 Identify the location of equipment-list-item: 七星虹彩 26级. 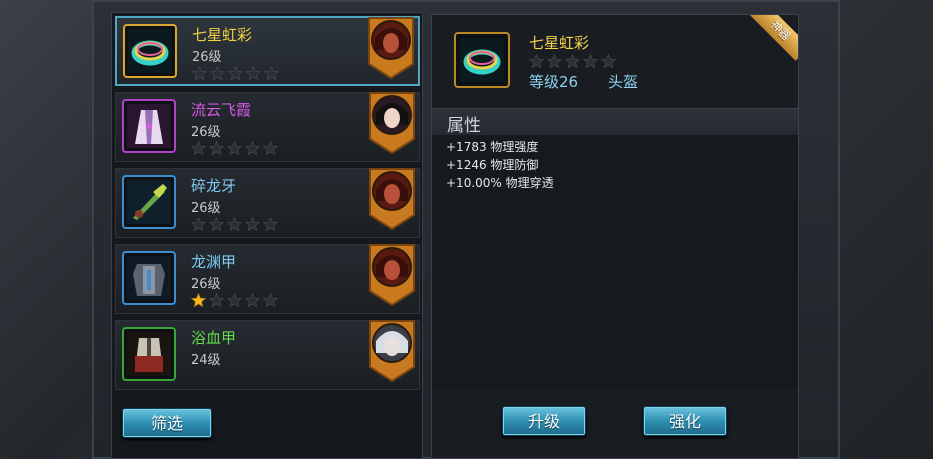
(267, 51).